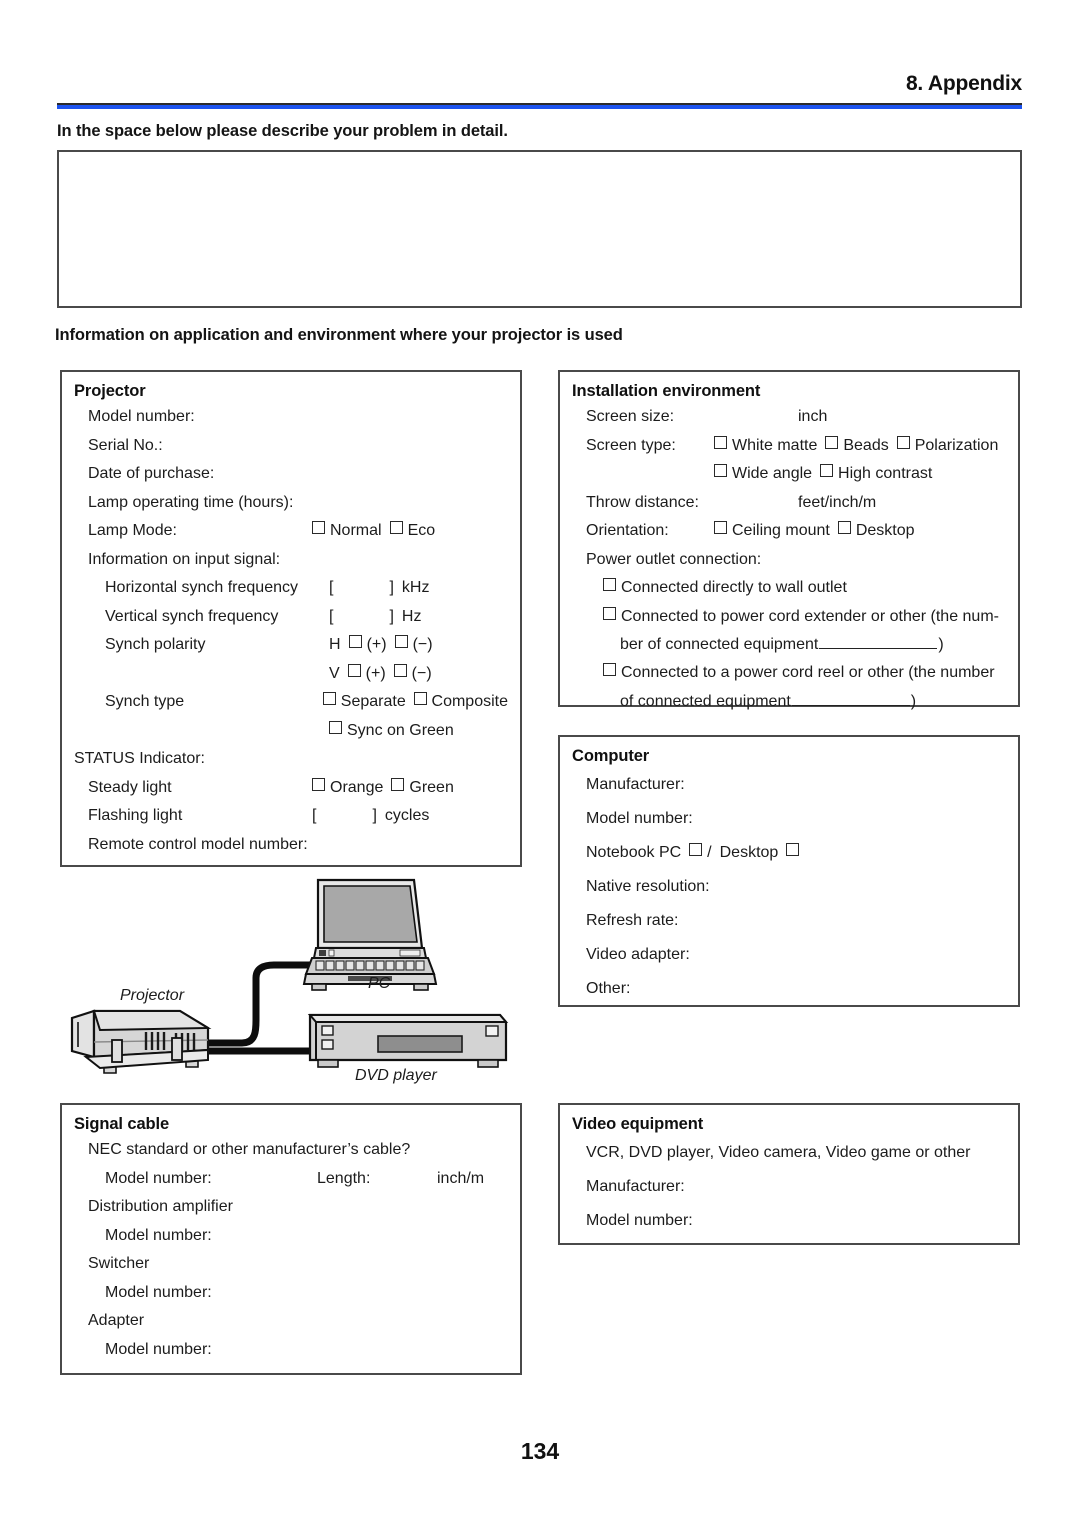 This screenshot has width=1080, height=1526. I want to click on screen-type-polarization-option: Polarization, so click(947, 446).